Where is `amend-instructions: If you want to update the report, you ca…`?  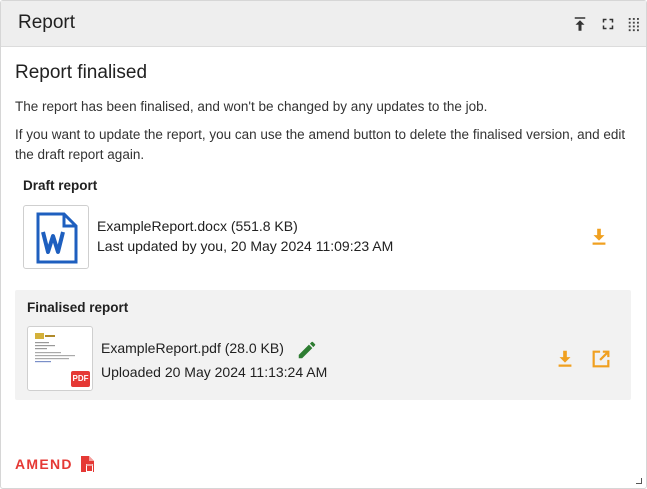 amend-instructions: If you want to update the report, you ca… is located at coordinates (320, 144).